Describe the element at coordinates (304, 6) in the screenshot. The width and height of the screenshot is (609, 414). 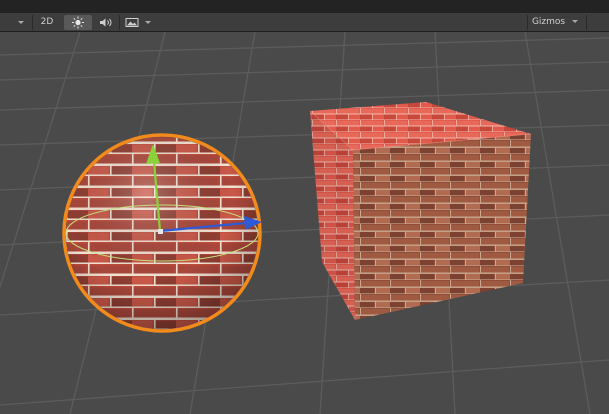
I see `title-bar` at that location.